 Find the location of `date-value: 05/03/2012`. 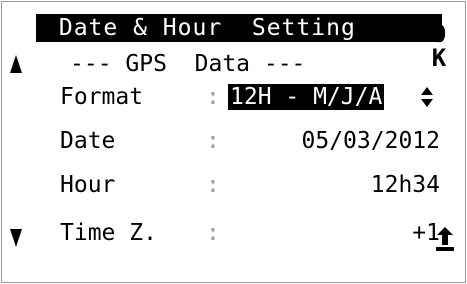

date-value: 05/03/2012 is located at coordinates (371, 141).